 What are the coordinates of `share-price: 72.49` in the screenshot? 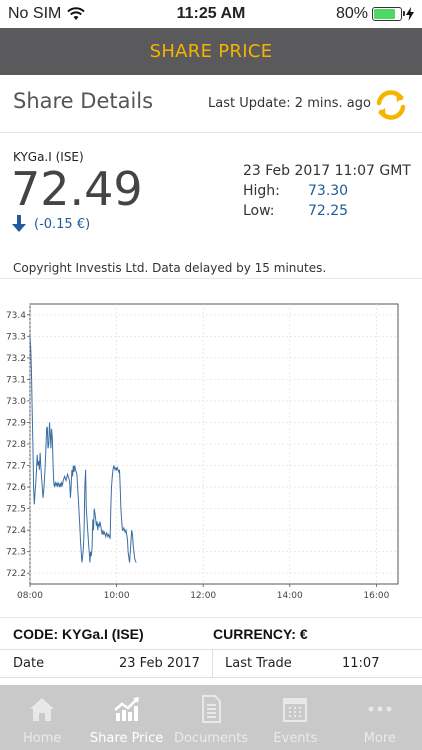 It's located at (77, 189).